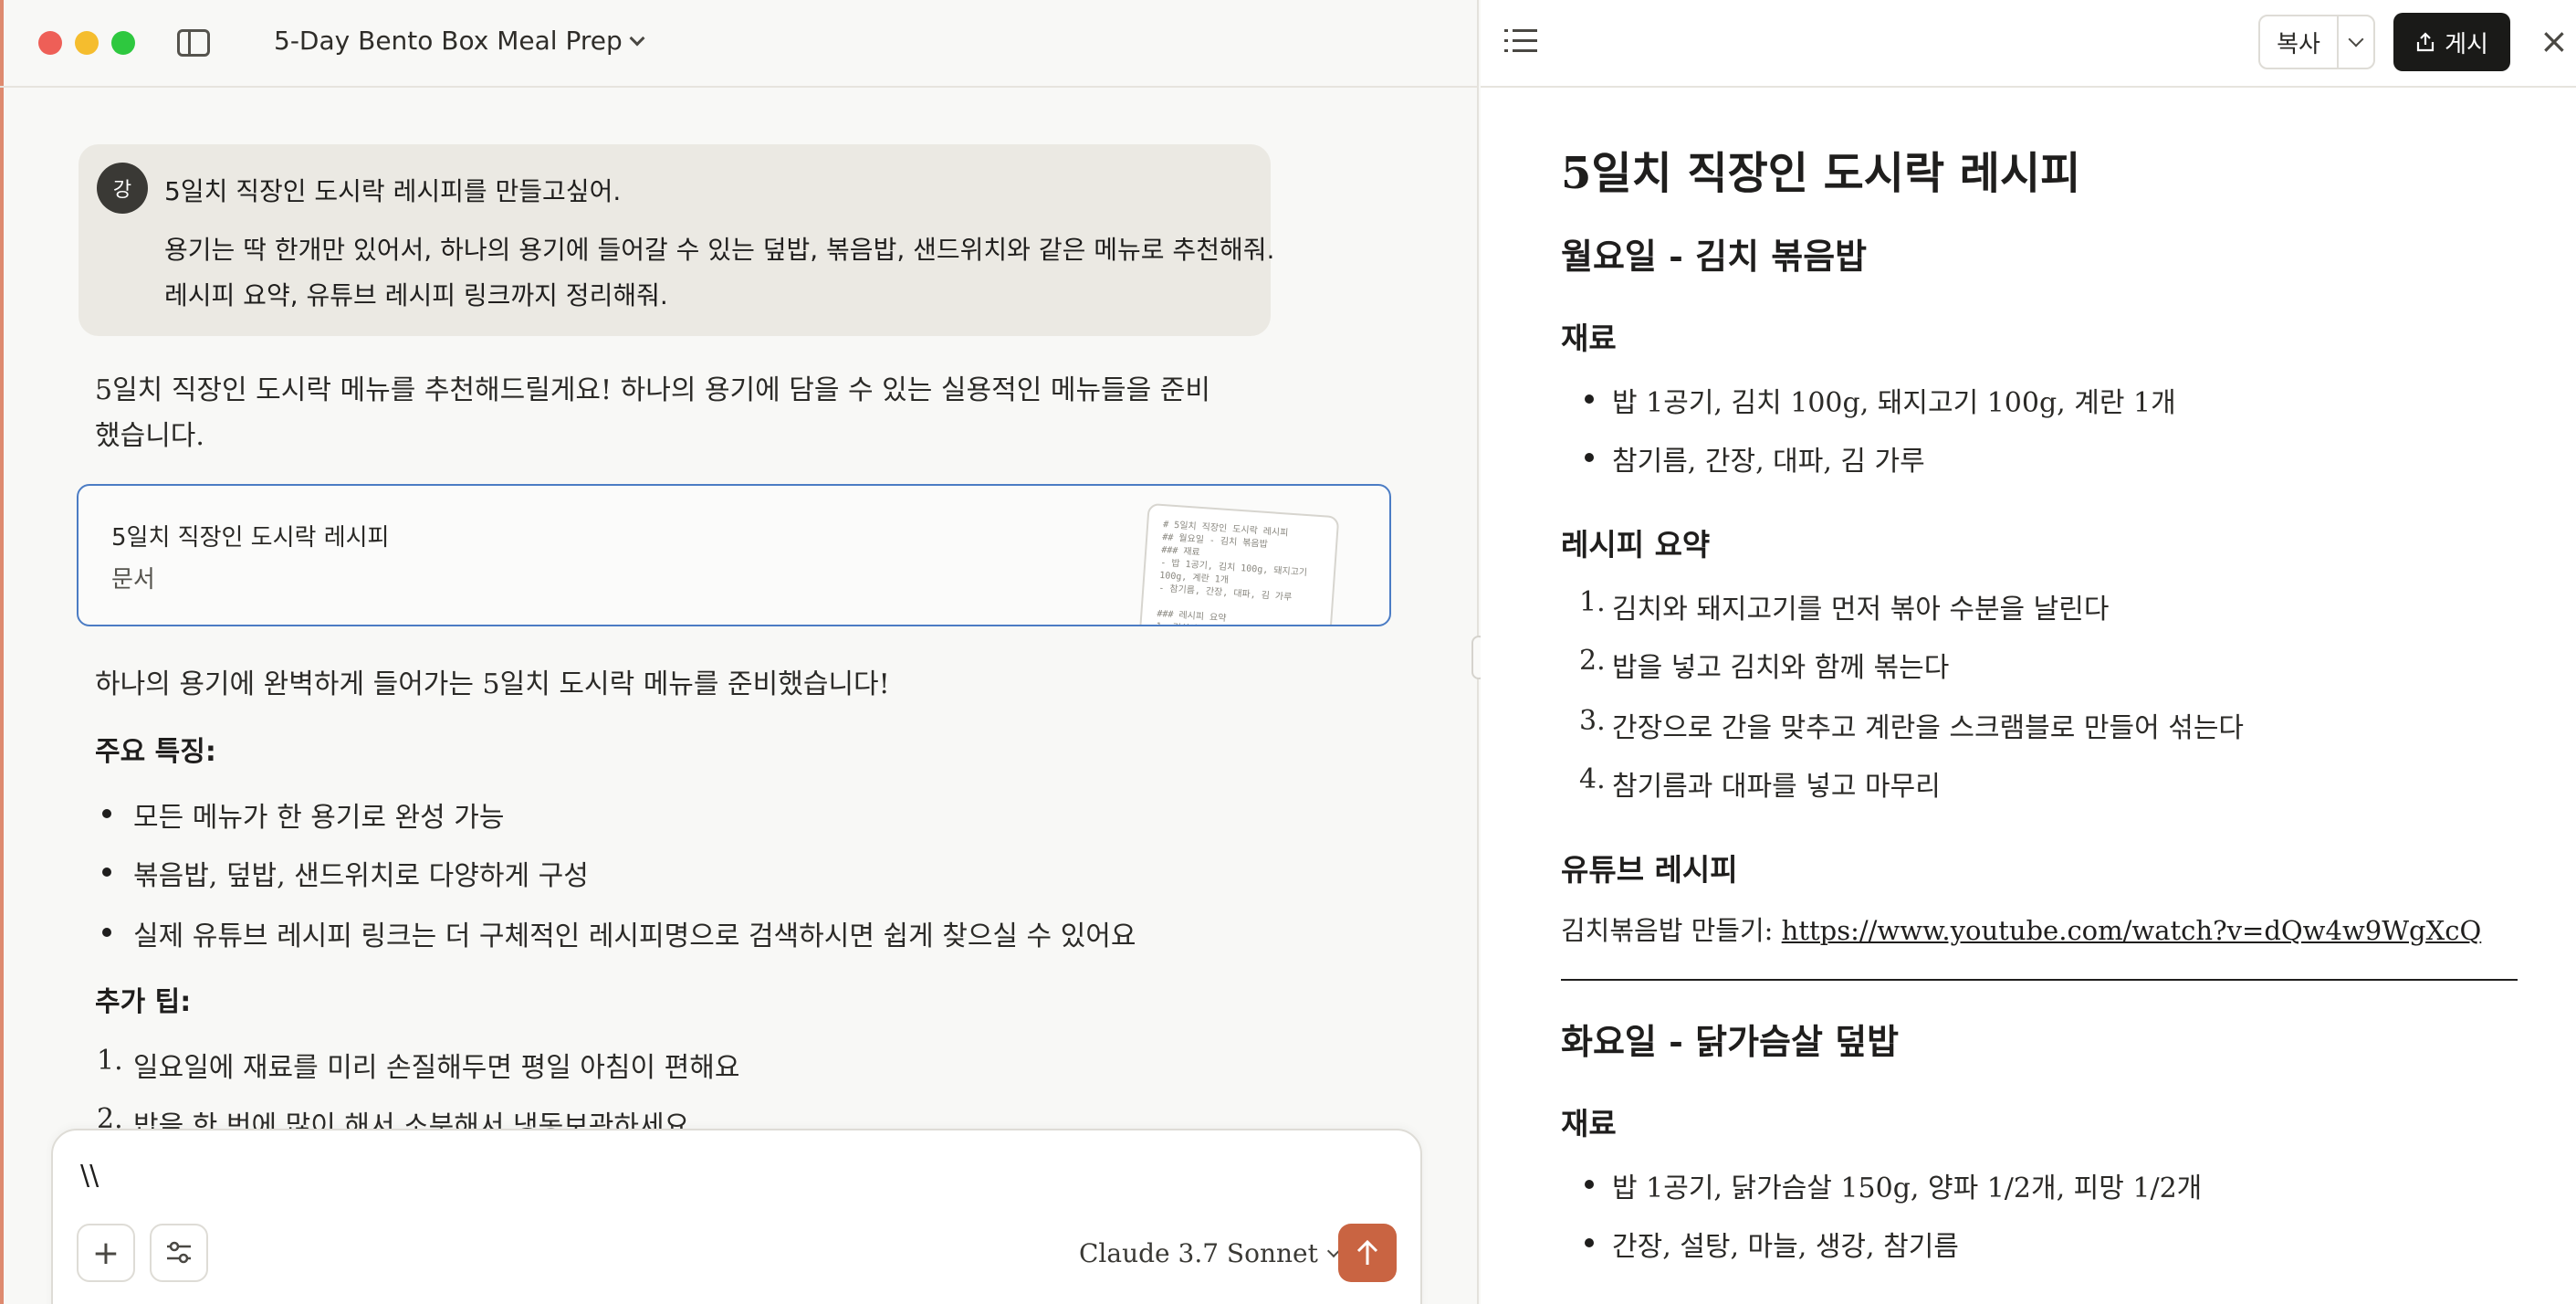  I want to click on section-divider, so click(2039, 980).